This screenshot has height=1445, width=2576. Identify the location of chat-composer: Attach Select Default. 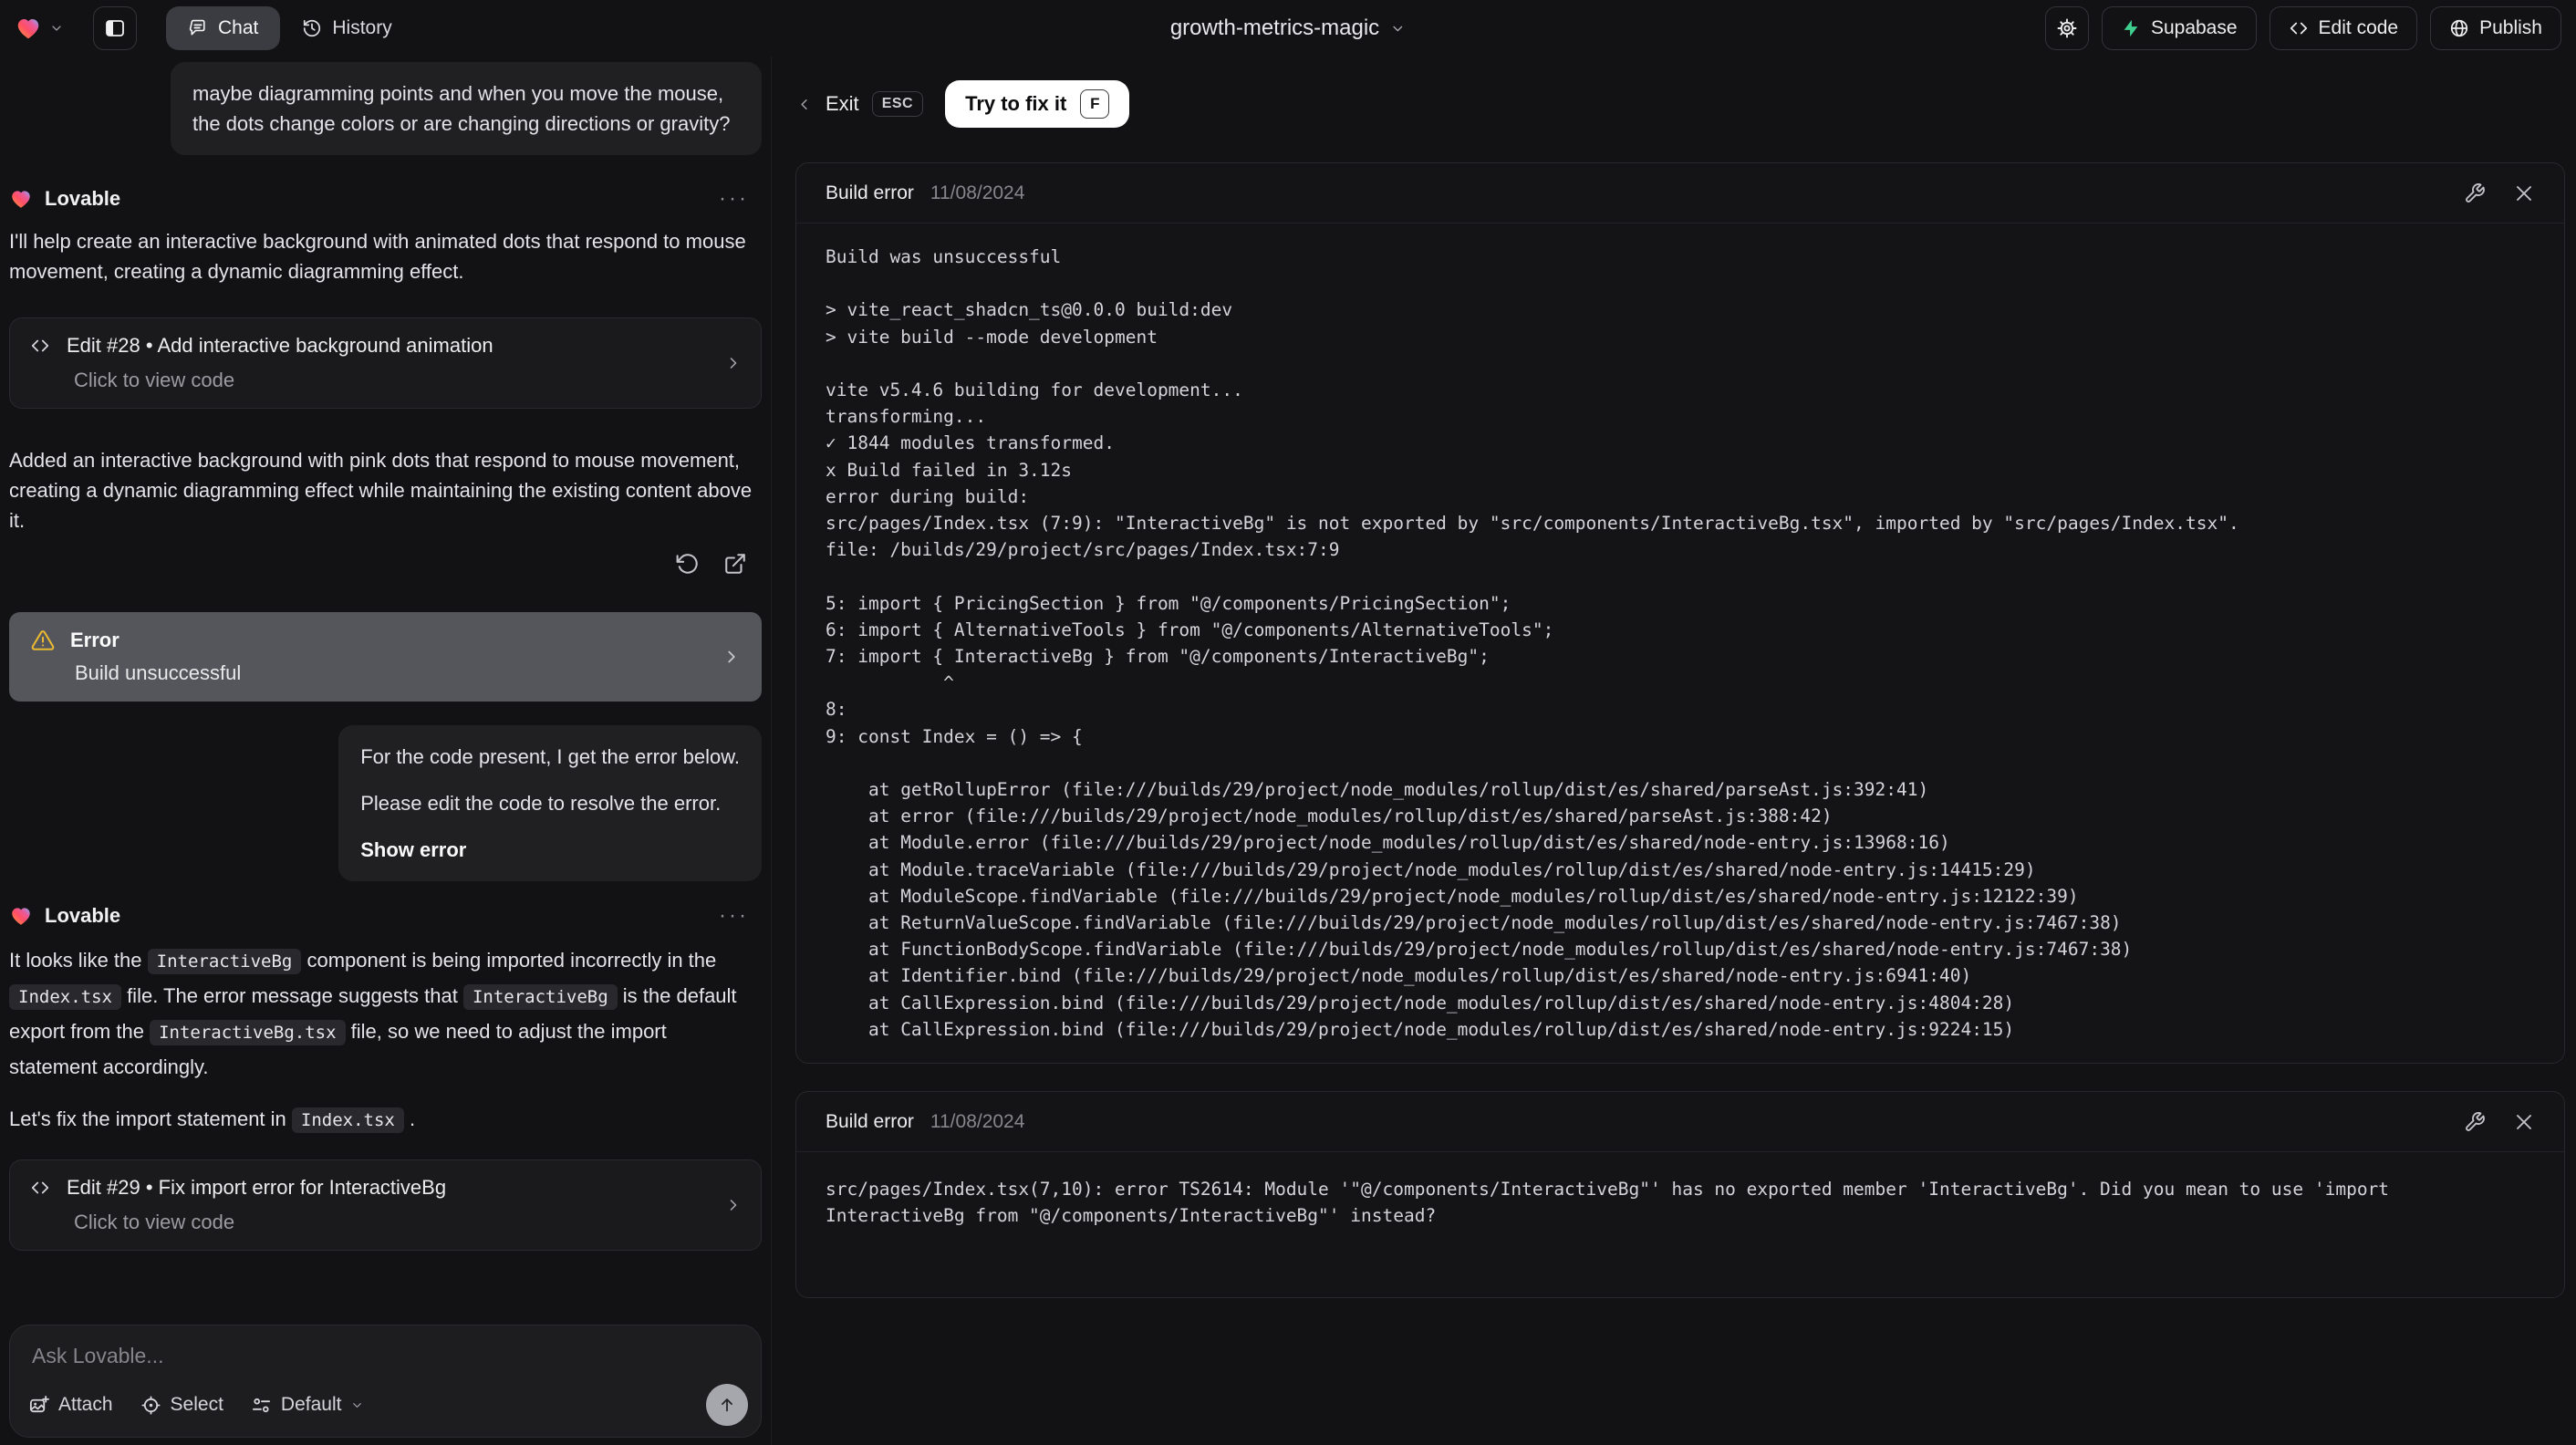
(385, 1381).